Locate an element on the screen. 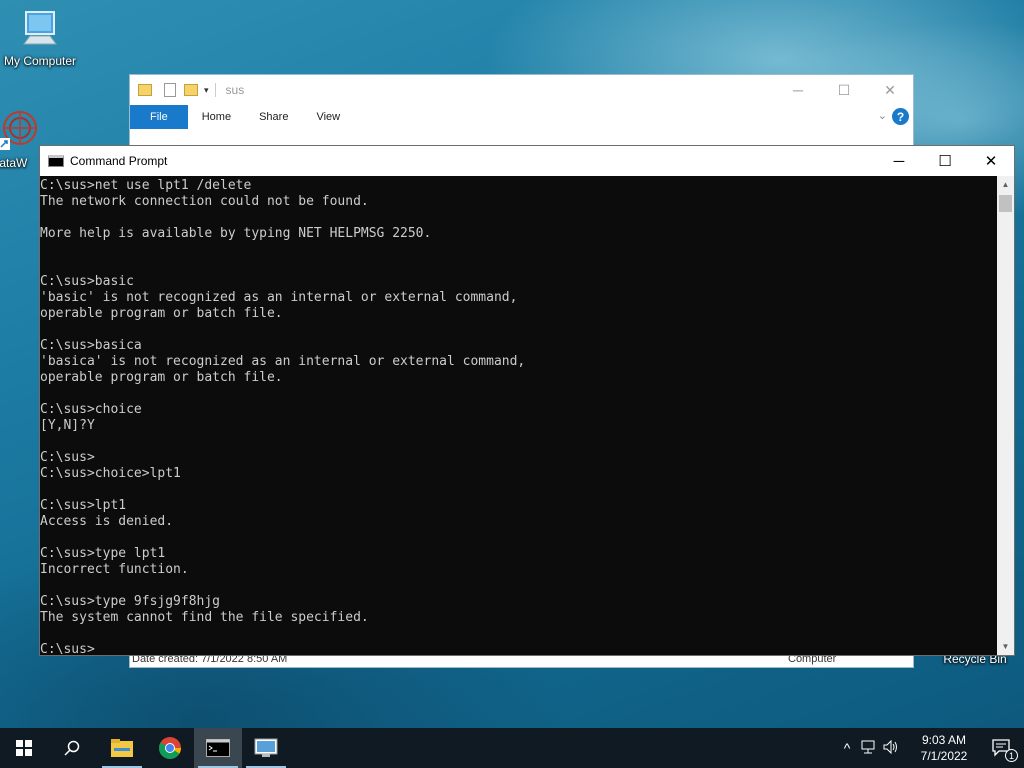  file-explorer-icon is located at coordinates (122, 748).